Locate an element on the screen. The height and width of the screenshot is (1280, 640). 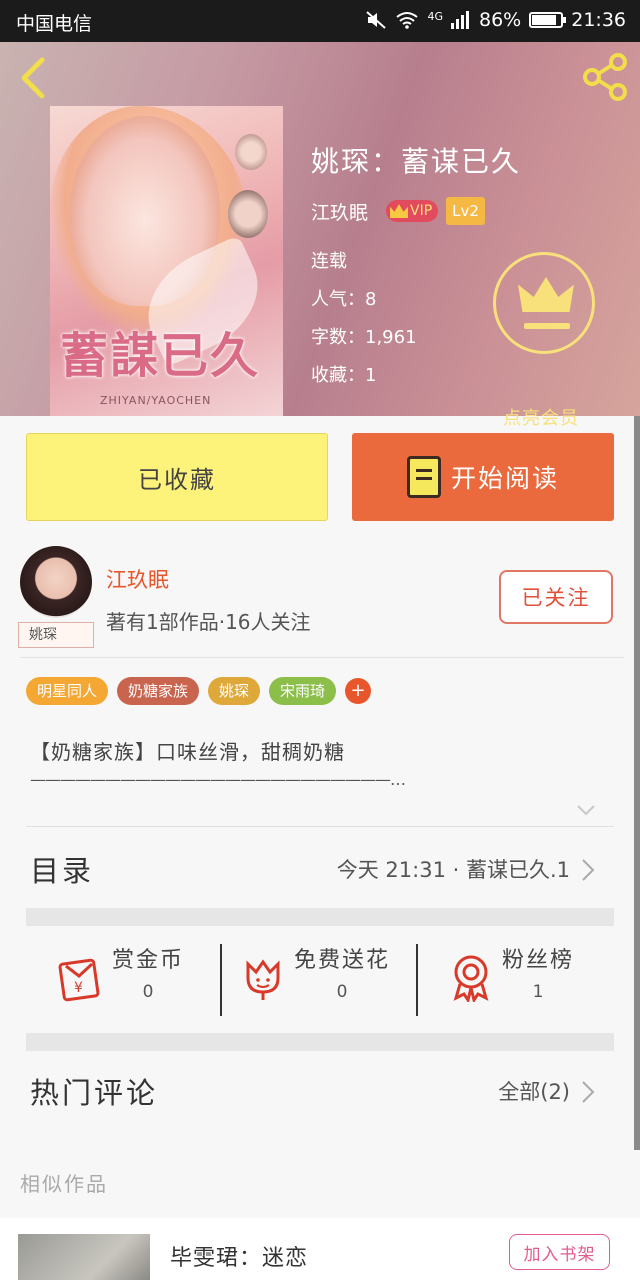
hot-comments-row: 热门评论 全部(2) is located at coordinates (320, 1092).